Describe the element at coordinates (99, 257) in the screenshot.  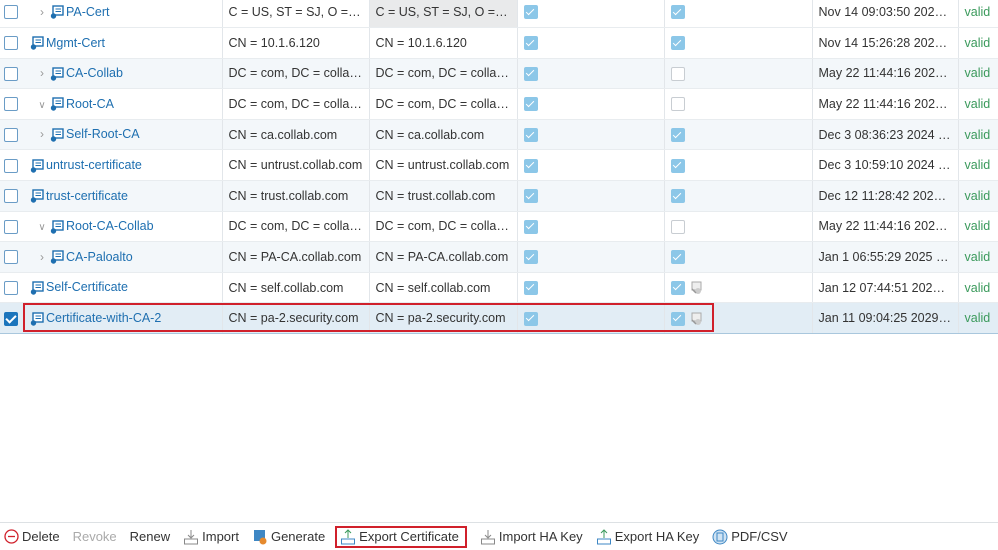
I see `certificate-name-link: CA-Paloalto` at that location.